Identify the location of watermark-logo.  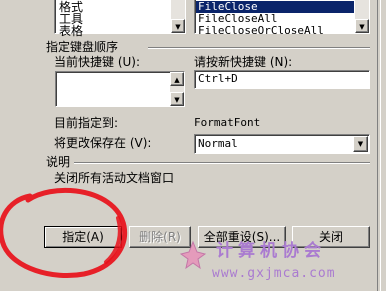
(193, 255).